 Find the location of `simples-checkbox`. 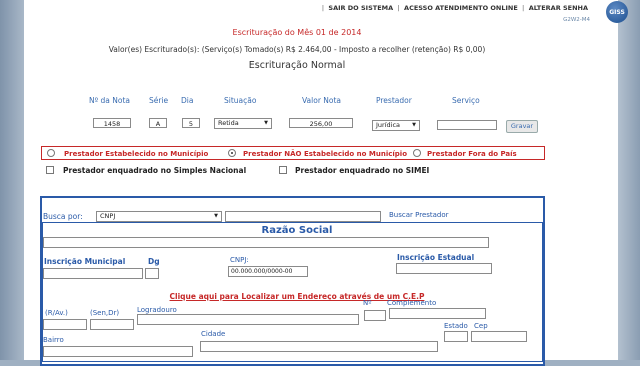

simples-checkbox is located at coordinates (50, 170).